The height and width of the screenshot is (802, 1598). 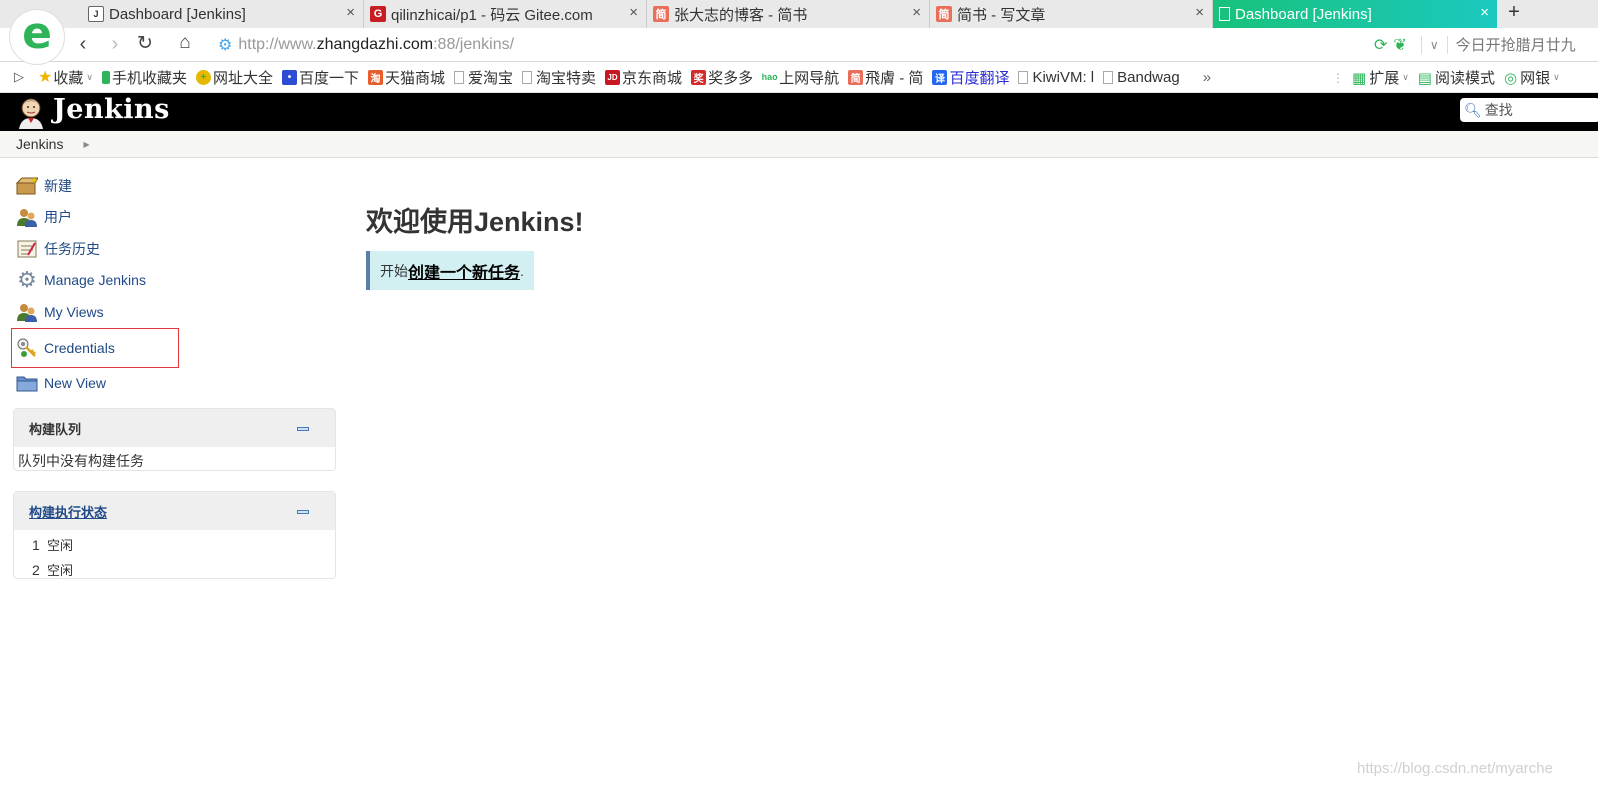 I want to click on tab-dashboard-jenkins-active: Dashboard [Jenkins] ×, so click(x=1355, y=14).